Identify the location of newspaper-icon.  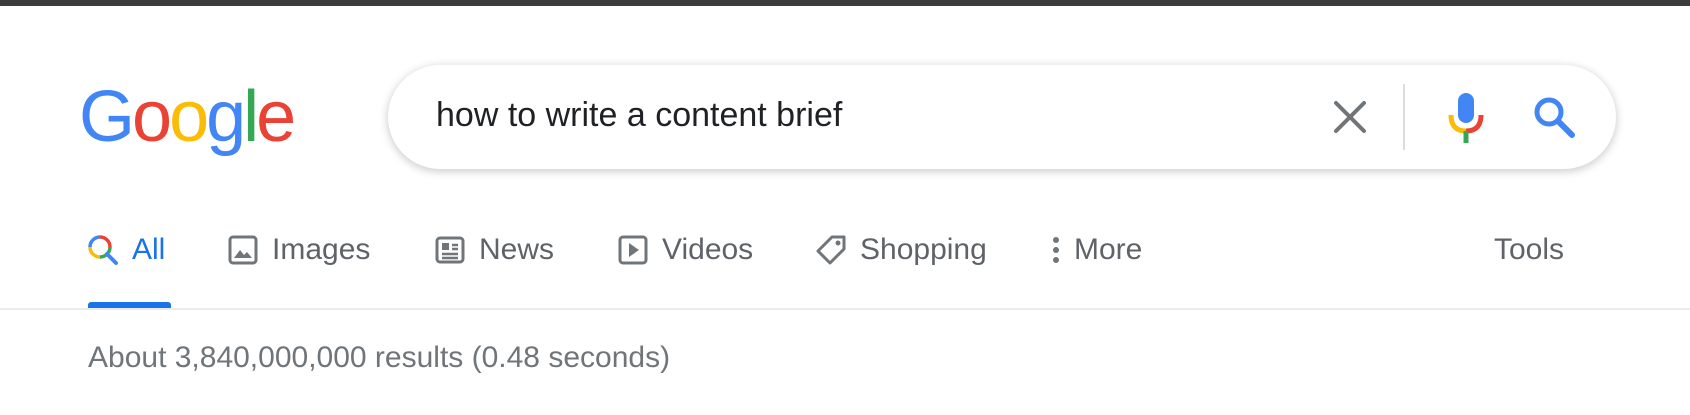
(450, 250).